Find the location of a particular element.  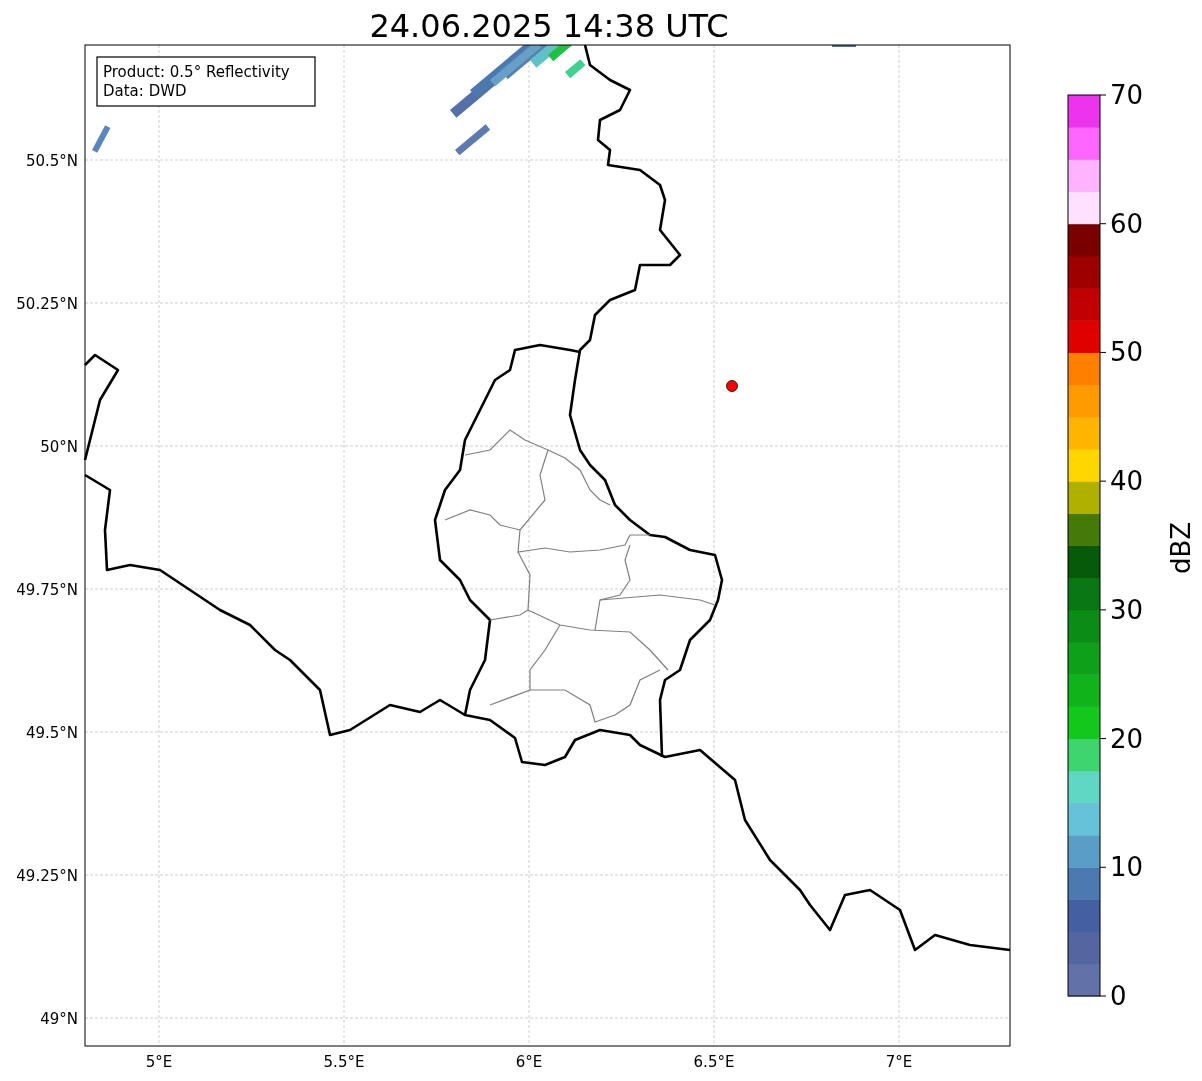

colorbar-tick-label: 70 is located at coordinates (1127, 95).